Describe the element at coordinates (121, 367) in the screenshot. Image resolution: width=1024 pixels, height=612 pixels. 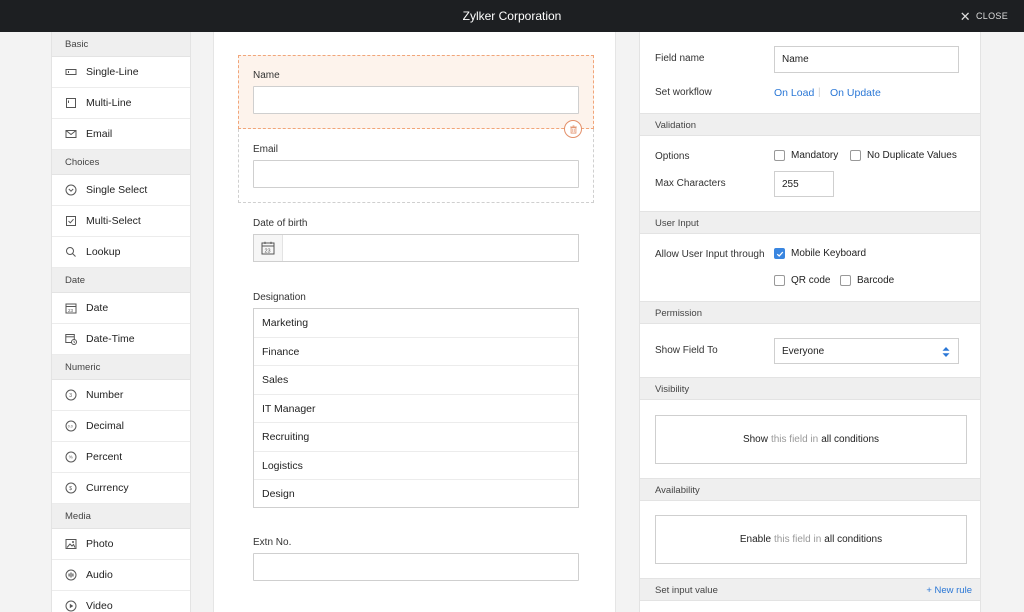
I see `palette-group-numeric: Numeric` at that location.